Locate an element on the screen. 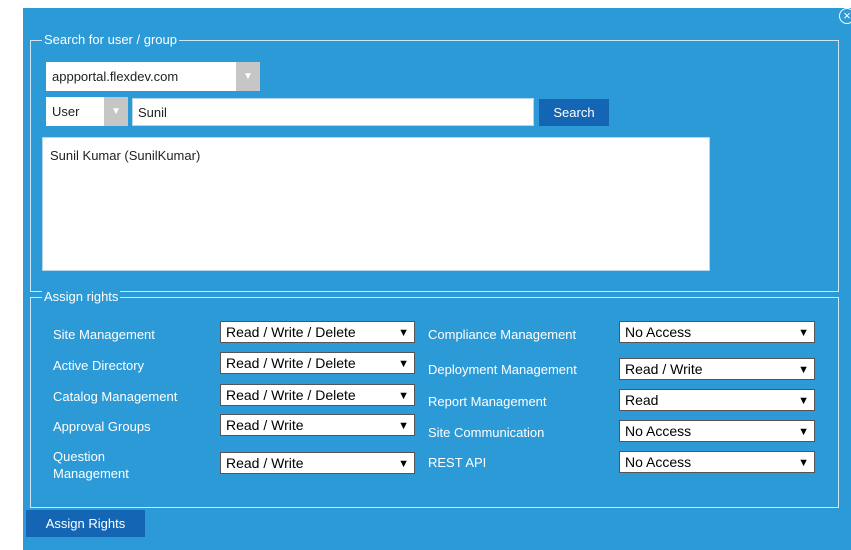 This screenshot has height=550, width=851. type-dropdown-value: User is located at coordinates (66, 111).